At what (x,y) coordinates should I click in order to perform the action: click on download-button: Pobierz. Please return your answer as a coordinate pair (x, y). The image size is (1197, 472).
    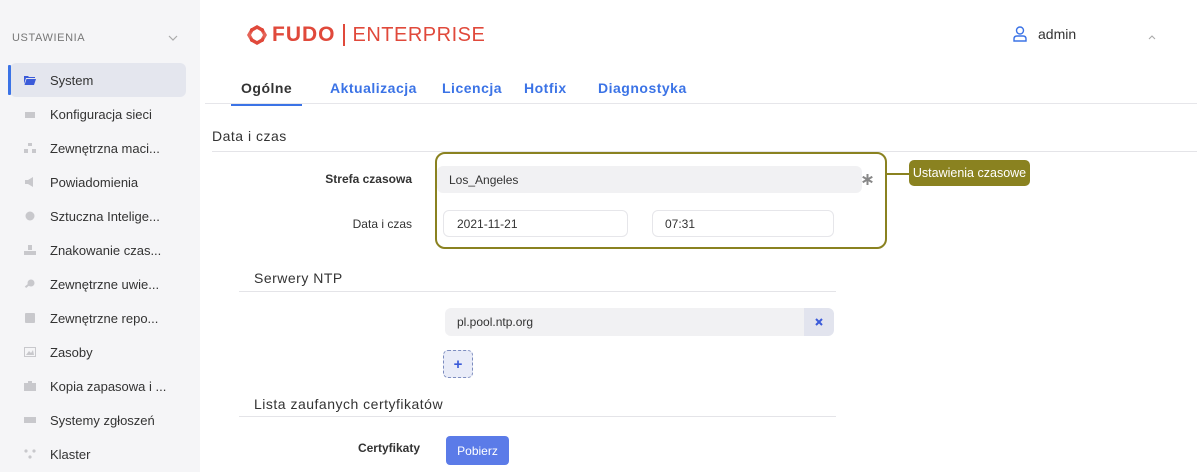
    Looking at the image, I should click on (477, 450).